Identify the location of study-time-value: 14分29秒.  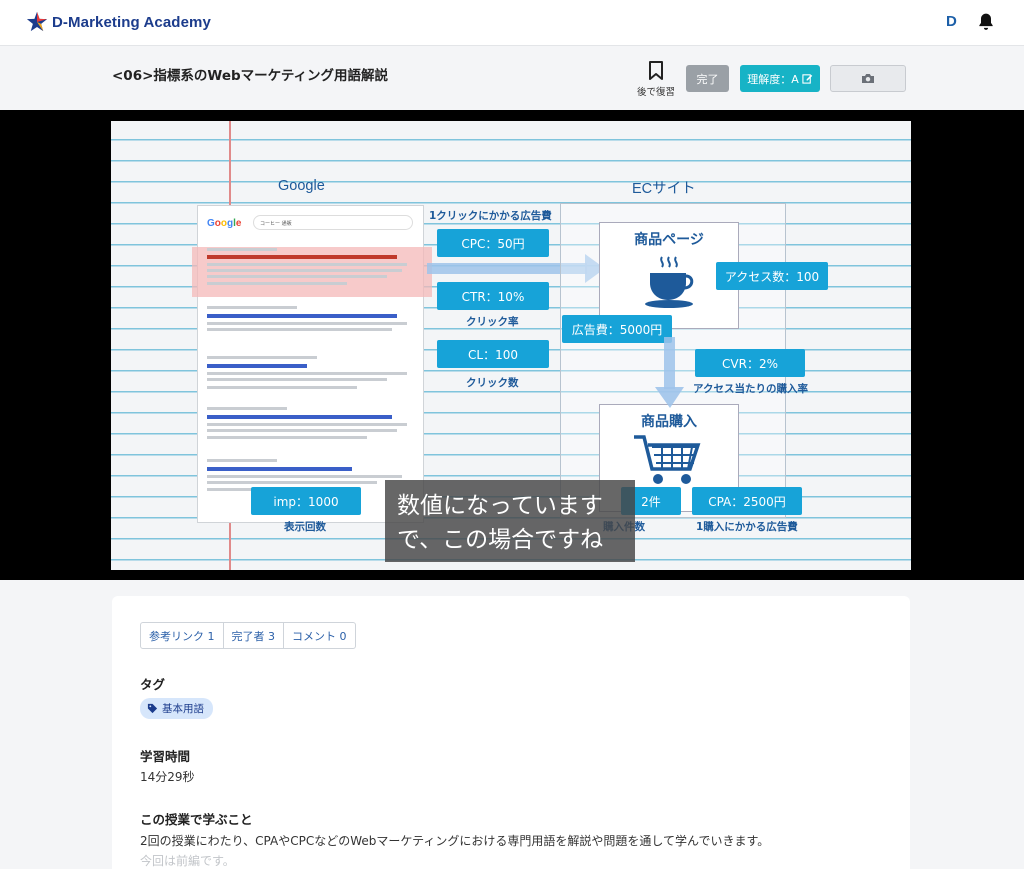
(167, 777).